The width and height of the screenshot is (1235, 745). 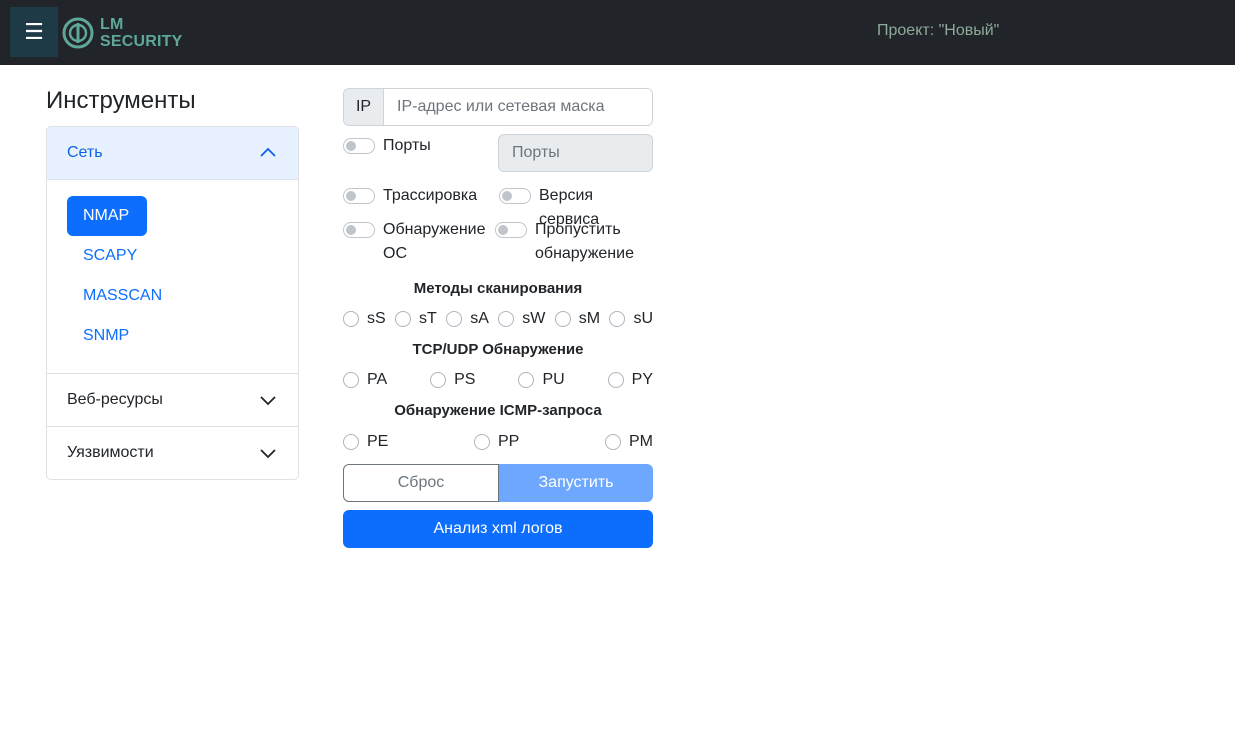 I want to click on radio-label: PS, so click(x=465, y=379).